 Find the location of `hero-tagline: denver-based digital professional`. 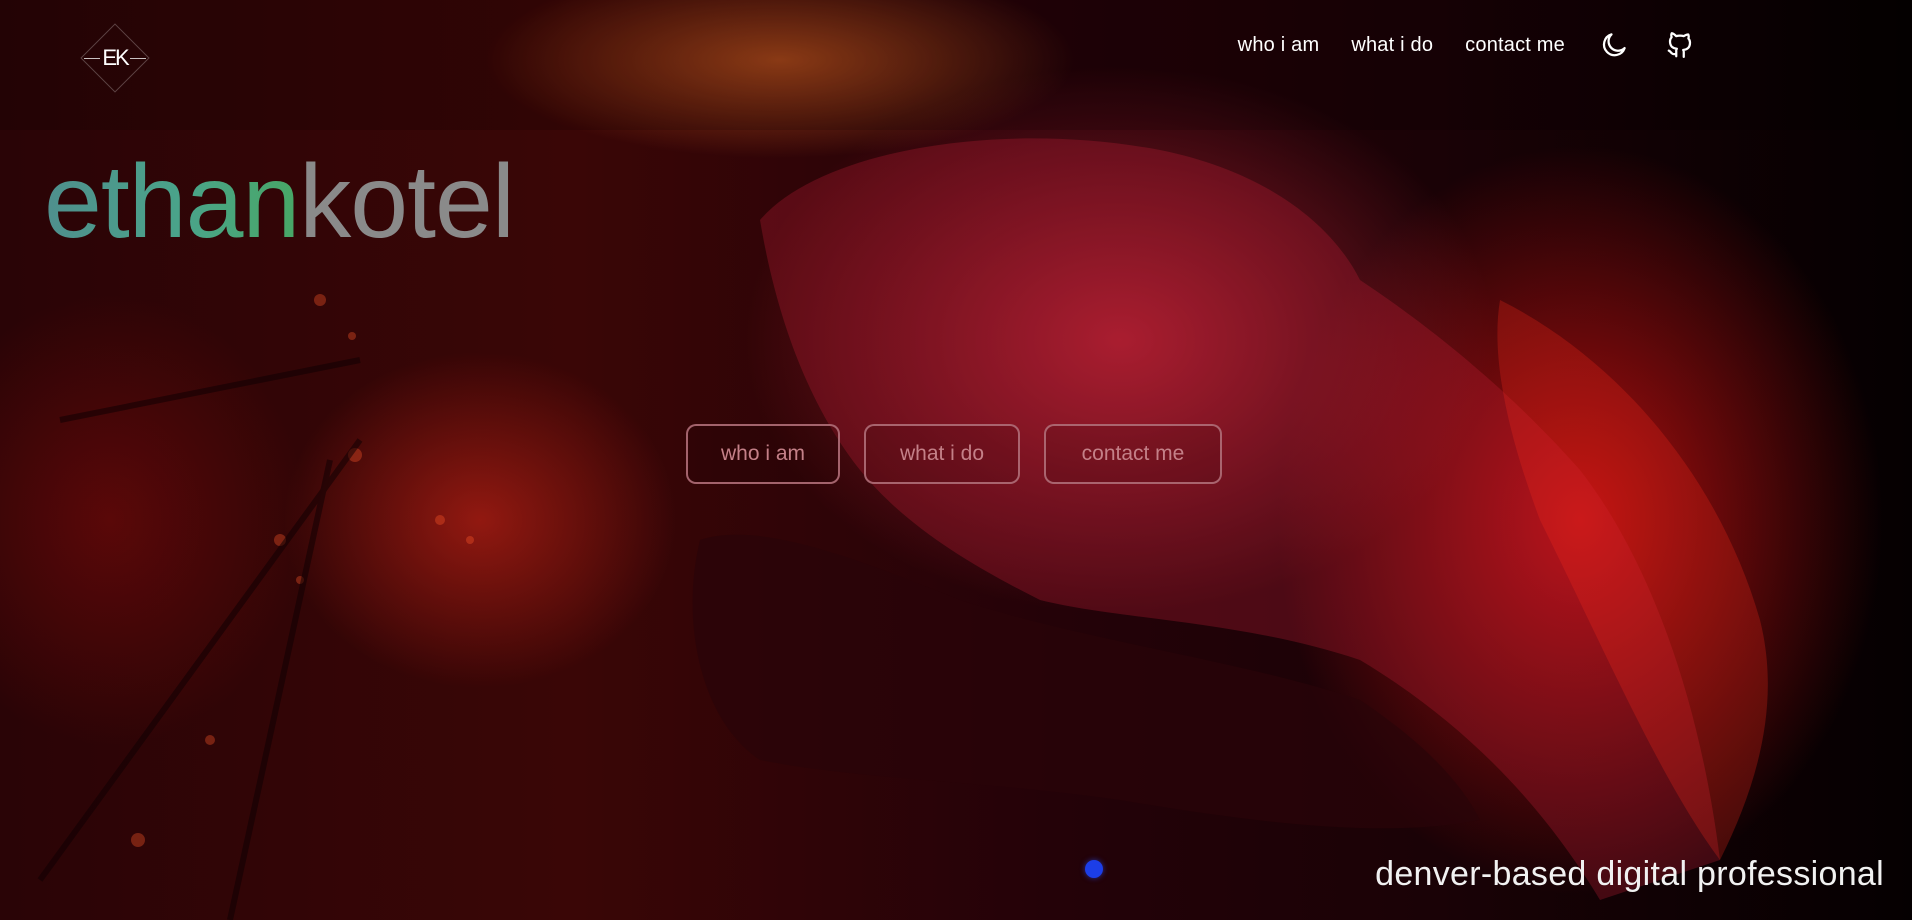

hero-tagline: denver-based digital professional is located at coordinates (1629, 874).